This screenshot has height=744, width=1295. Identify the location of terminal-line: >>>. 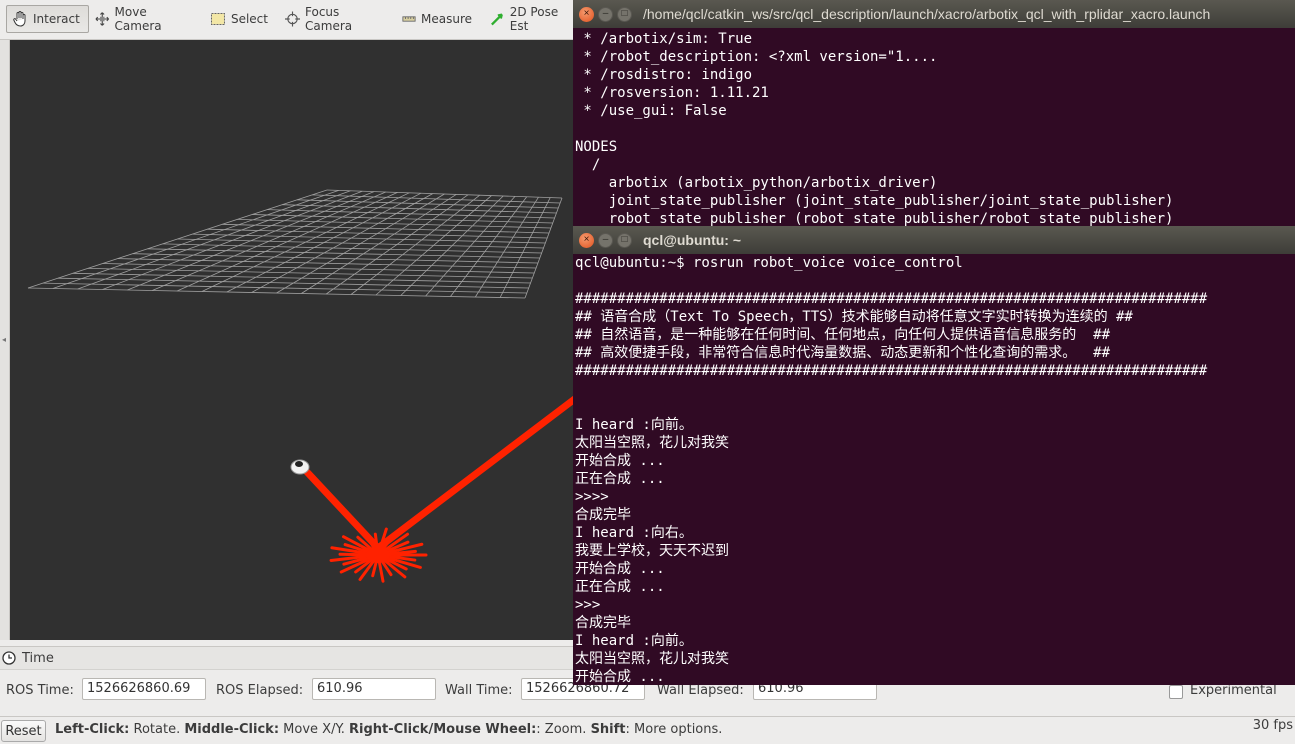
(588, 605).